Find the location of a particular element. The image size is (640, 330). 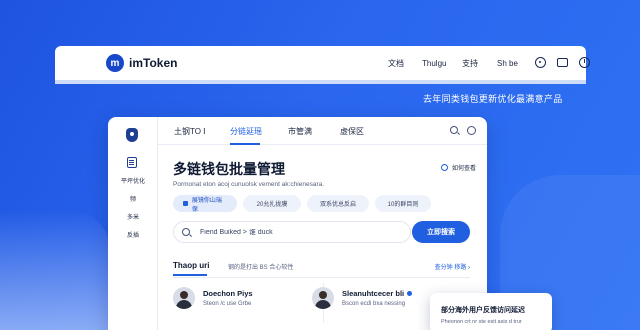

sidebar-item-more: 多米 is located at coordinates (133, 216).